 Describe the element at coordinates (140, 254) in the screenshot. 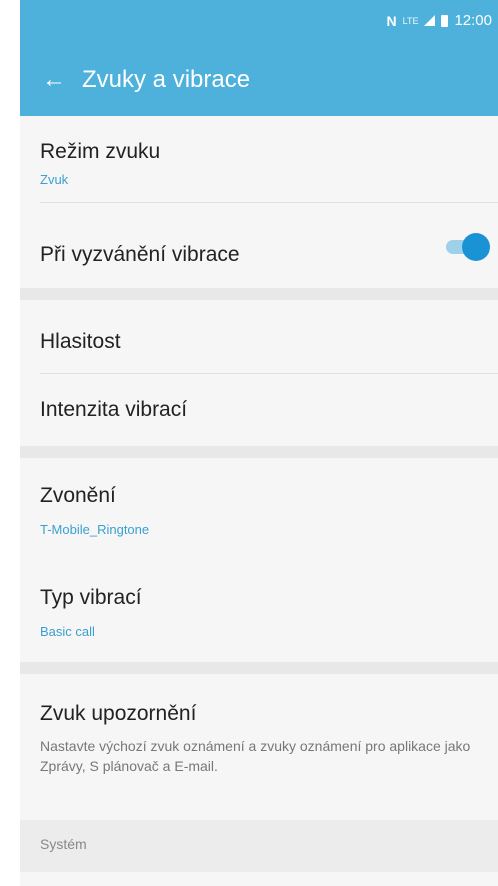

I see `vibrate-when-ringing-label: Při vyzvánění vibrace` at that location.